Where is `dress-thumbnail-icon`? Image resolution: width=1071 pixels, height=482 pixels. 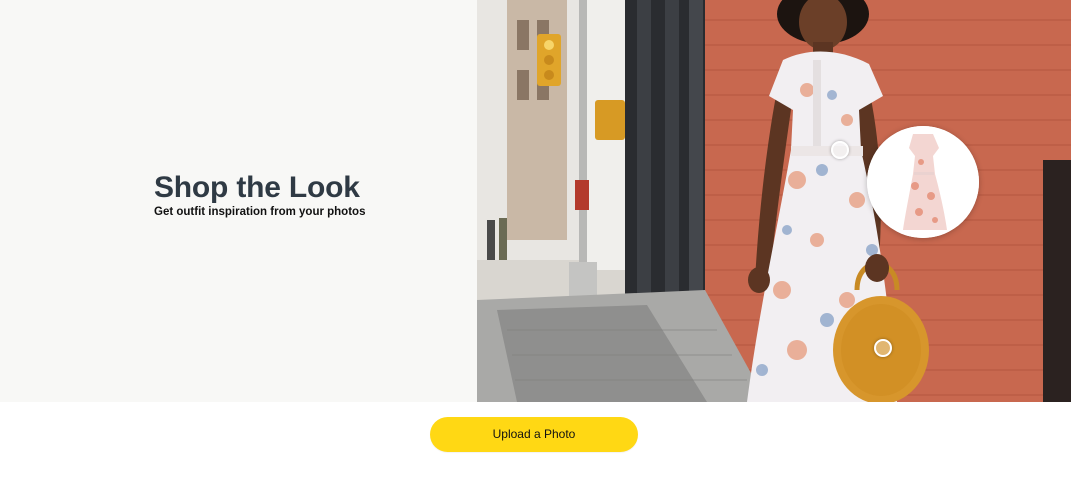
dress-thumbnail-icon is located at coordinates (923, 182).